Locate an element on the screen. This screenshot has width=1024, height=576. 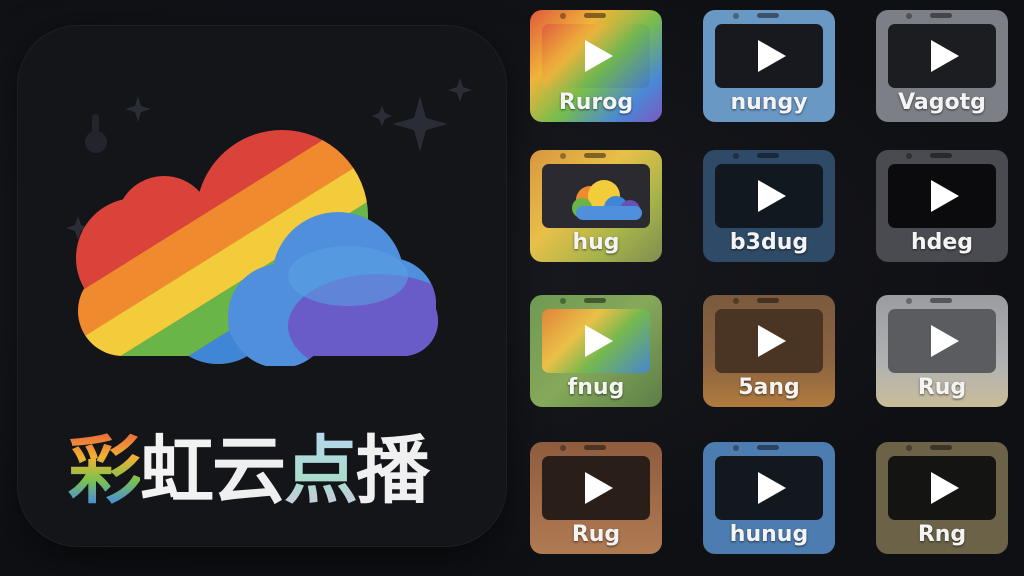
video-tile: 5ang is located at coordinates (769, 351).